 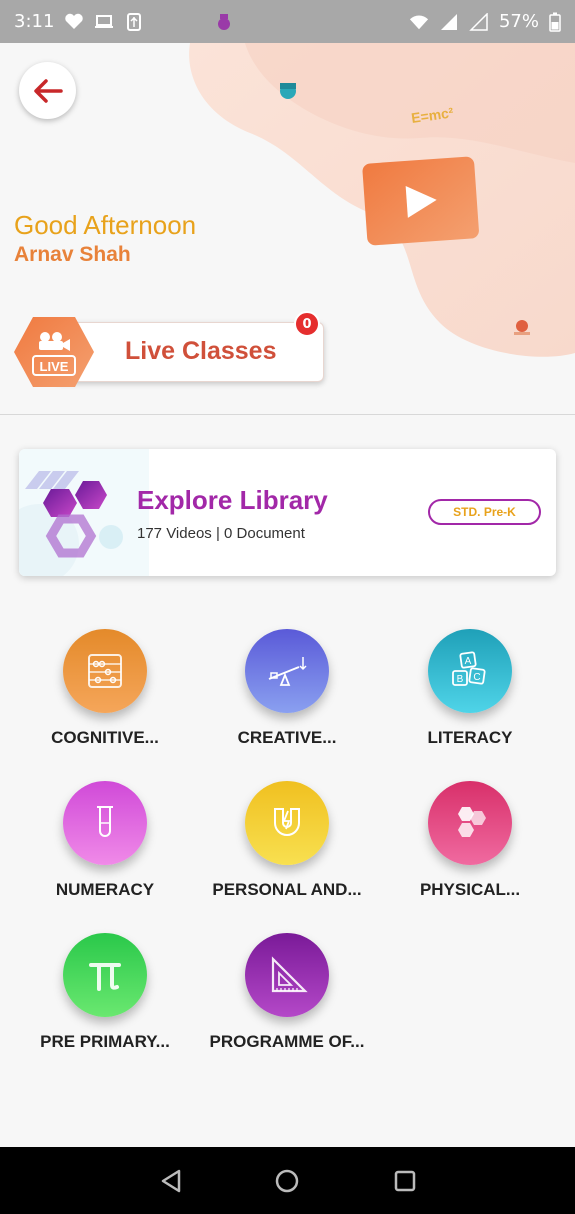 I want to click on seesaw-icon, so click(x=287, y=671).